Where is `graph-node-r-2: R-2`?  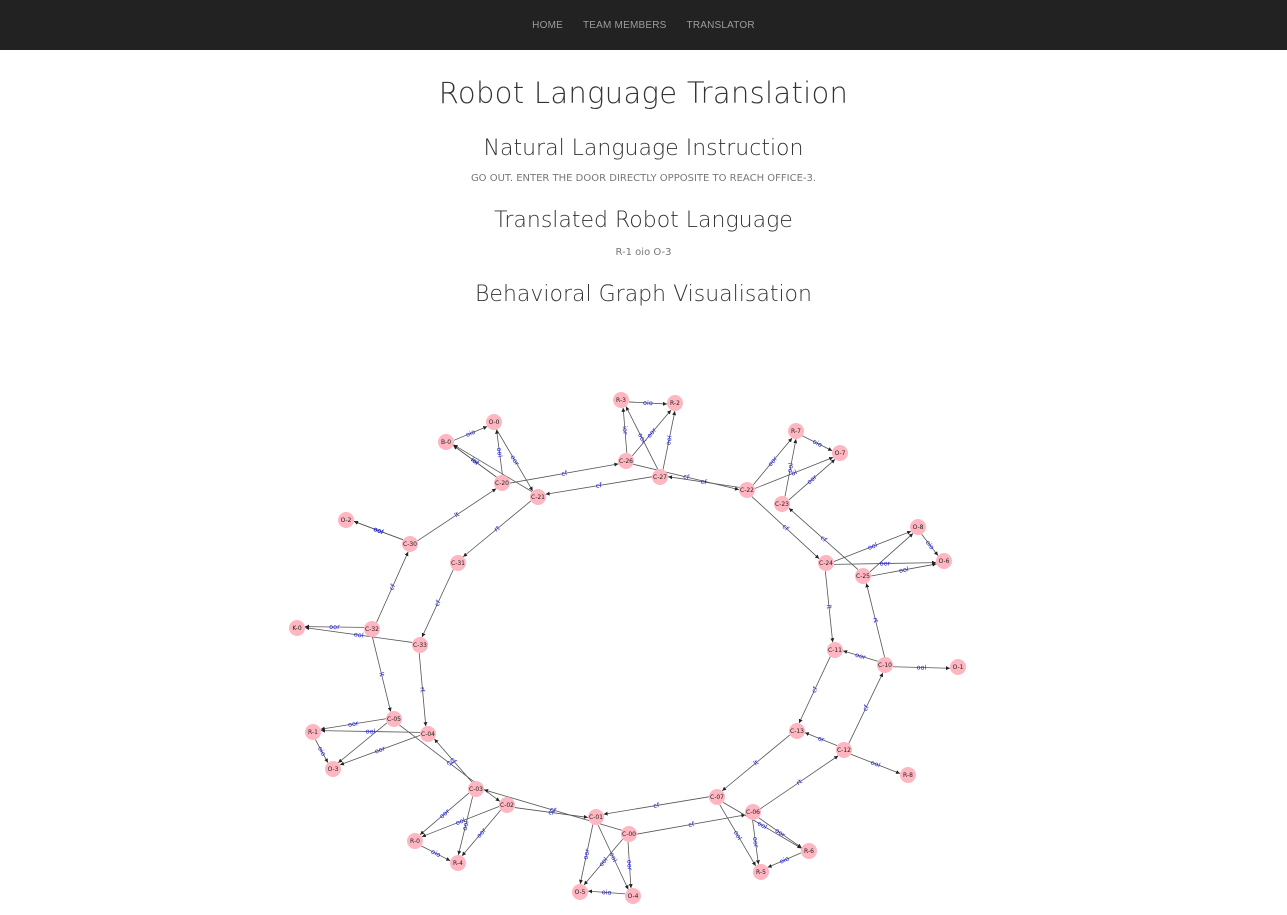
graph-node-r-2: R-2 is located at coordinates (675, 403).